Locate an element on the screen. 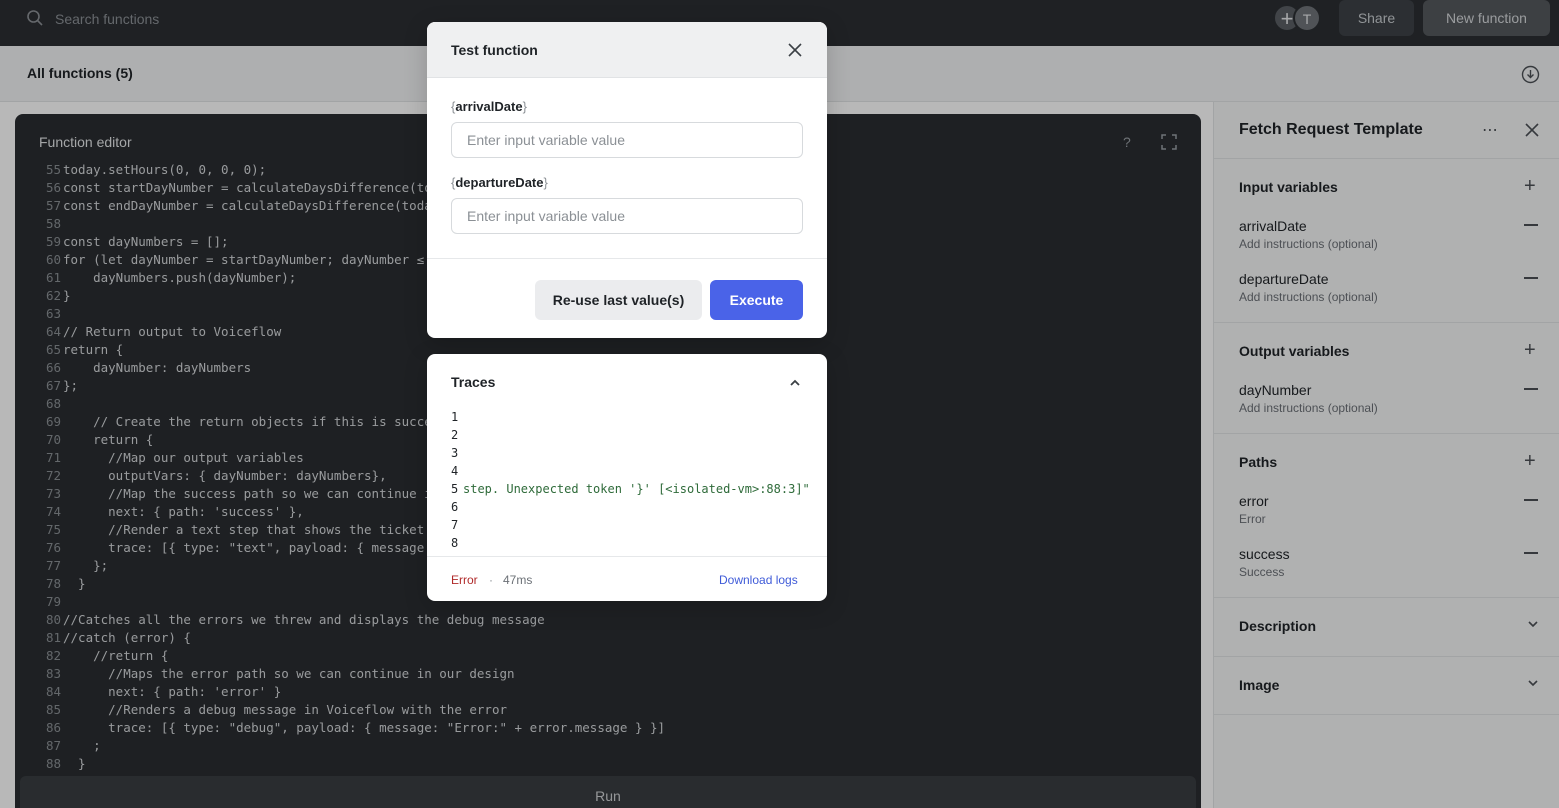  status-badge: Error is located at coordinates (464, 580).